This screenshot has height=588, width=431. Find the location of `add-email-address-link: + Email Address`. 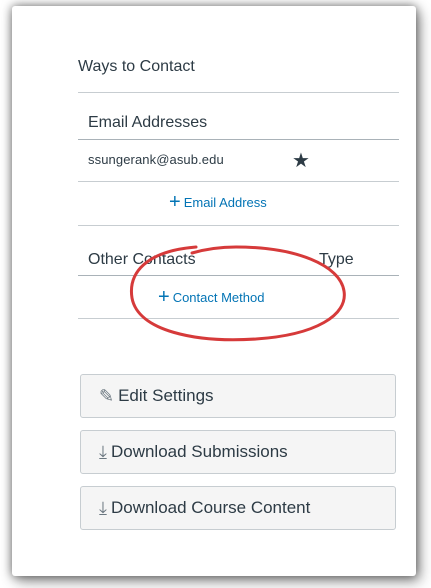

add-email-address-link: + Email Address is located at coordinates (218, 202).